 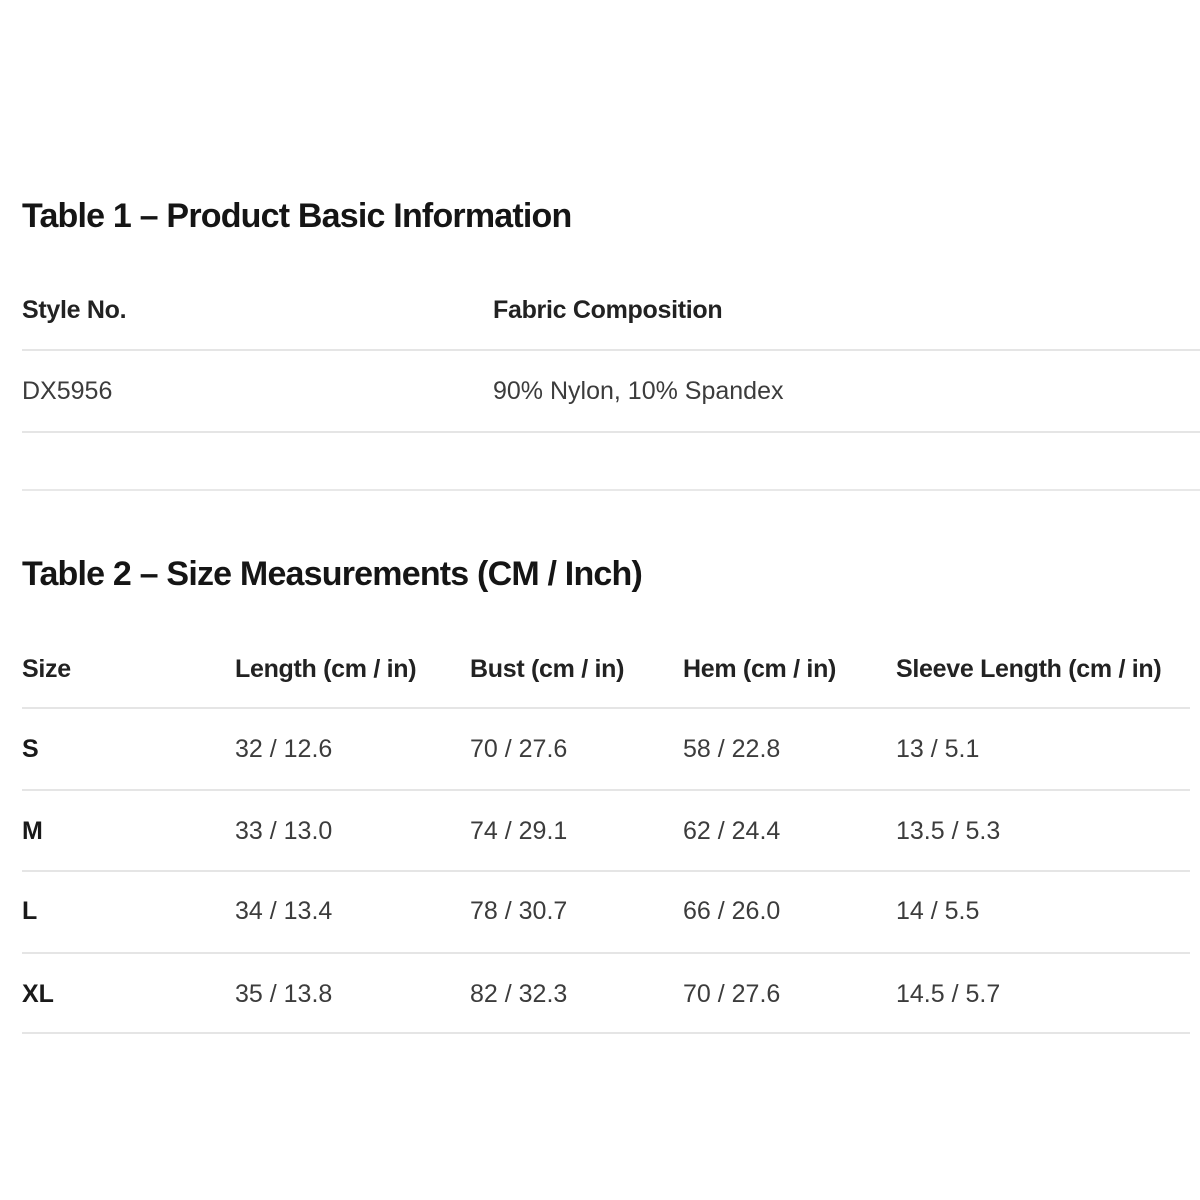 What do you see at coordinates (67, 391) in the screenshot?
I see `table1-cell-style-no: DX5956` at bounding box center [67, 391].